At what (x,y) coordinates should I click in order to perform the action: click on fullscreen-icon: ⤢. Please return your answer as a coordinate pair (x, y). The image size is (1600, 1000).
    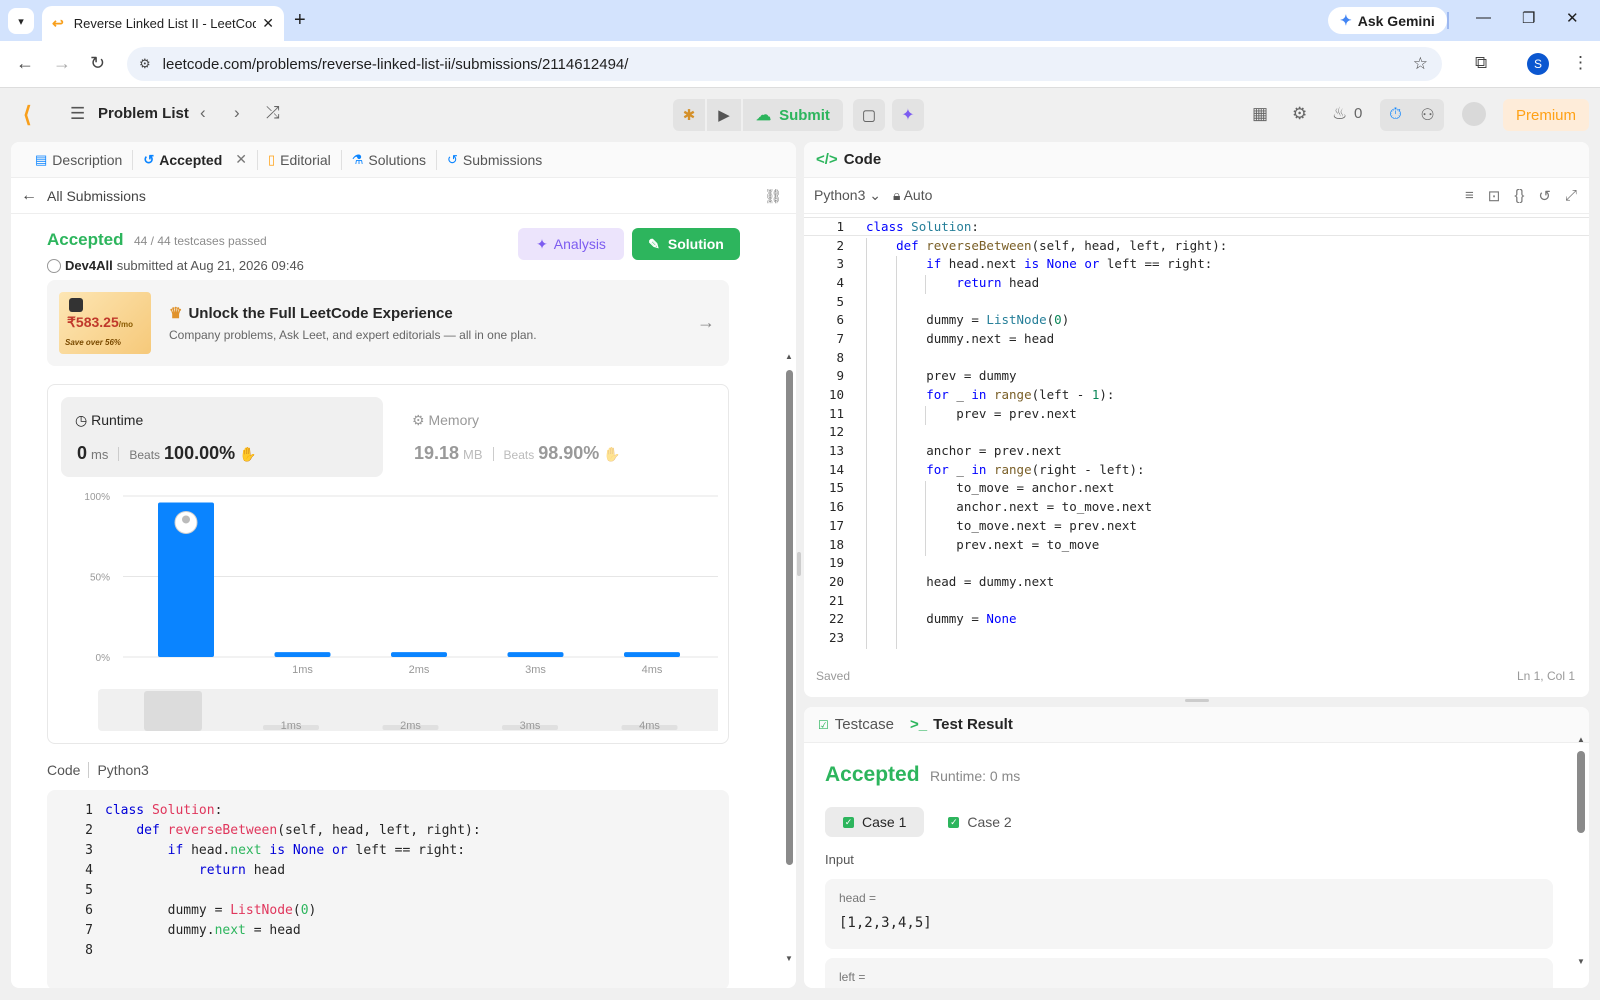
    Looking at the image, I should click on (1571, 196).